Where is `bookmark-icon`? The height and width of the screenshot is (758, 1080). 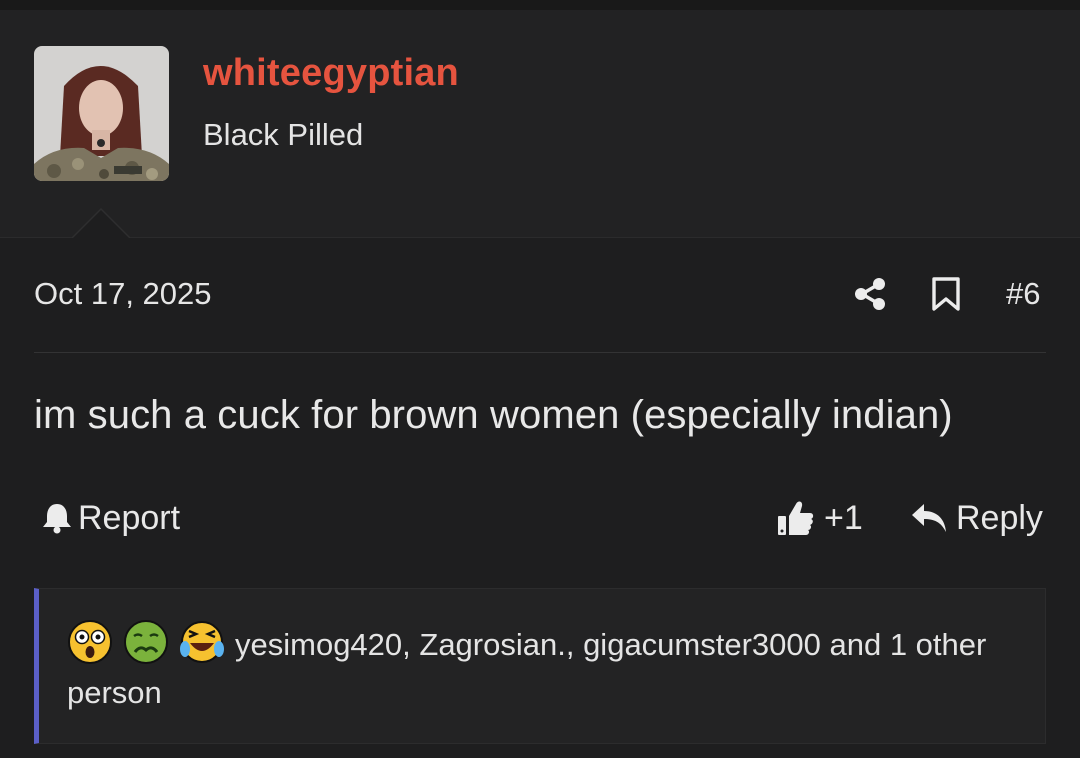 bookmark-icon is located at coordinates (946, 294).